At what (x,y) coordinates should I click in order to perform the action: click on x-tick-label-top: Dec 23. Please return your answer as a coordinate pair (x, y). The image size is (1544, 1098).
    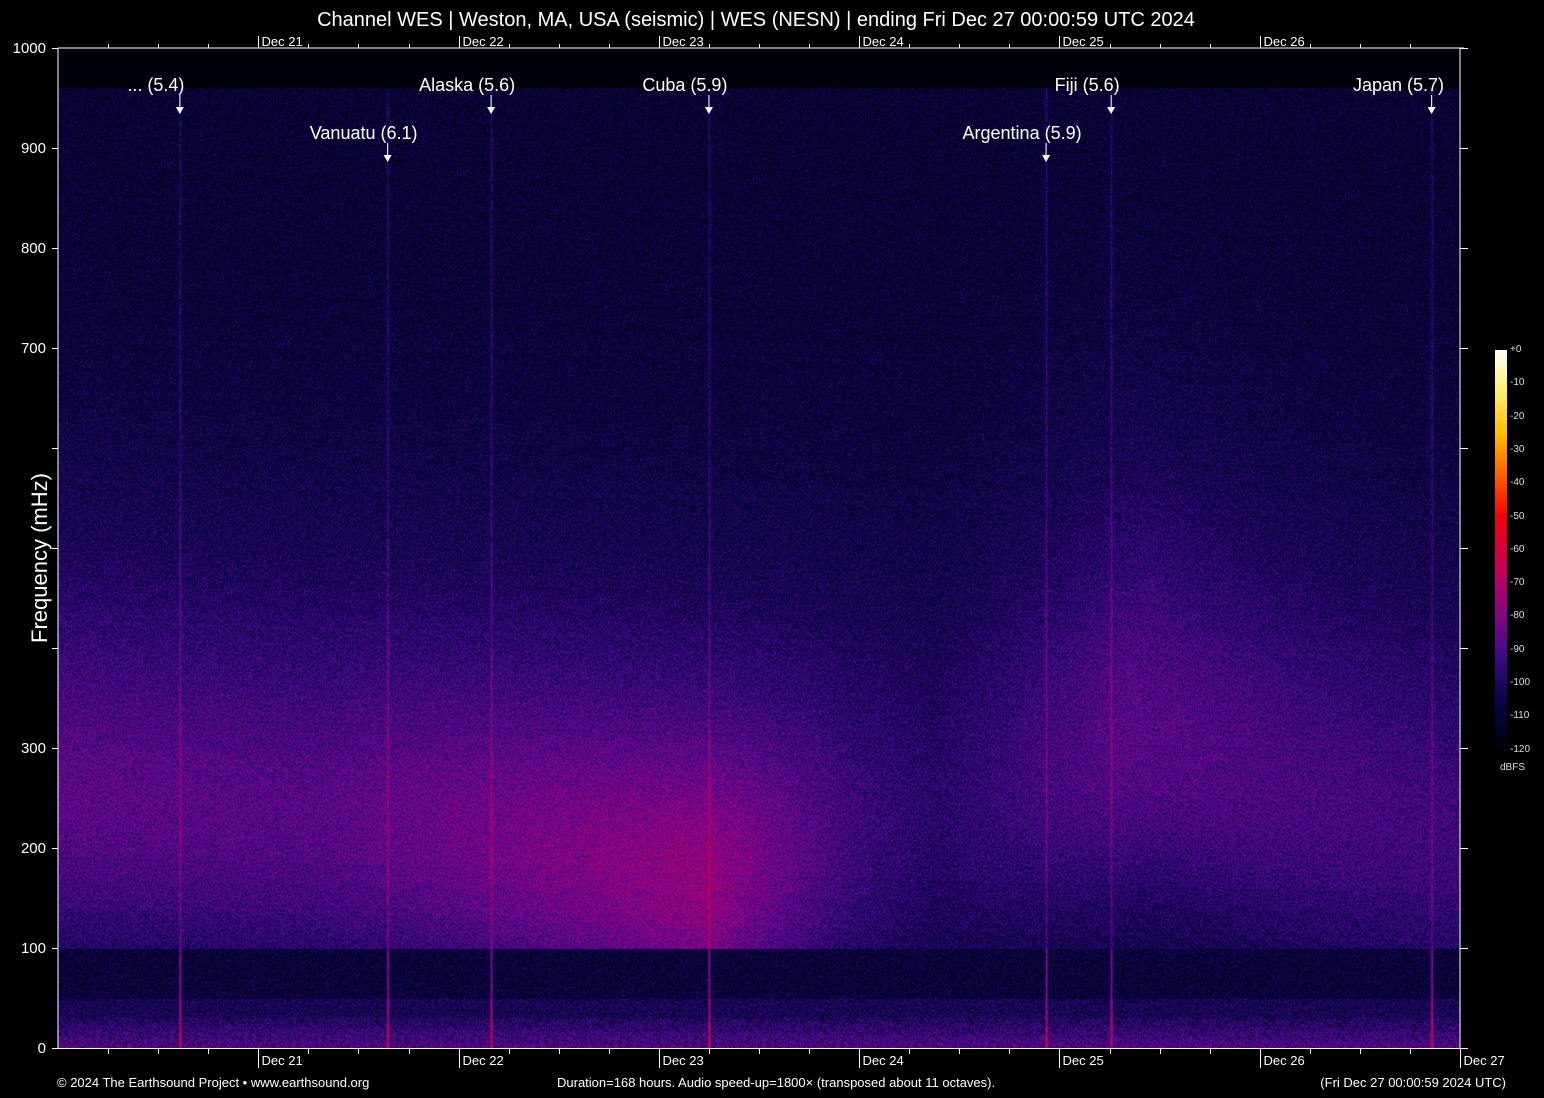
    Looking at the image, I should click on (683, 41).